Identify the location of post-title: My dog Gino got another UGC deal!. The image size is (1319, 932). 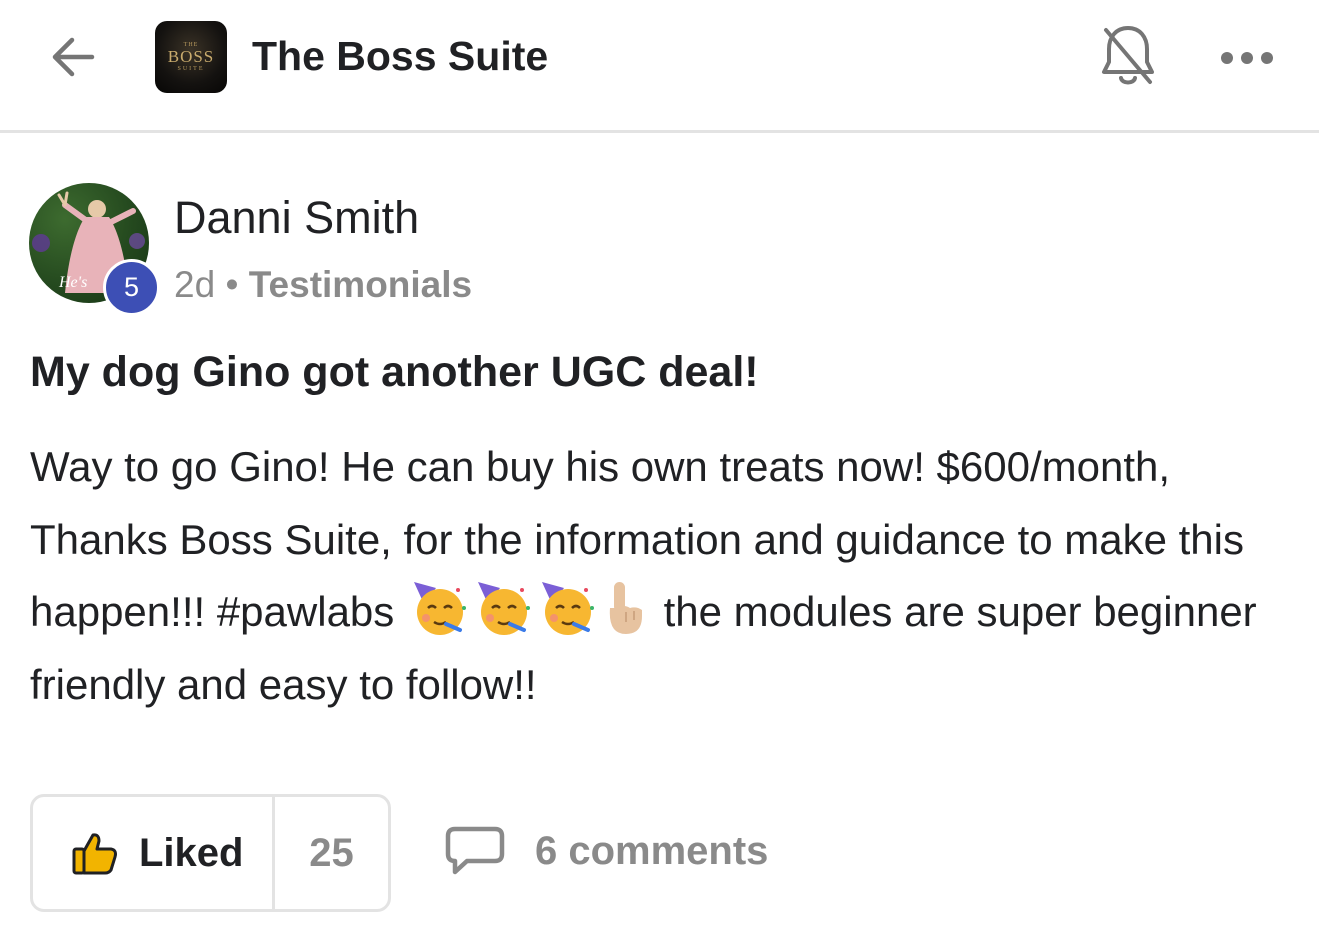
(394, 372).